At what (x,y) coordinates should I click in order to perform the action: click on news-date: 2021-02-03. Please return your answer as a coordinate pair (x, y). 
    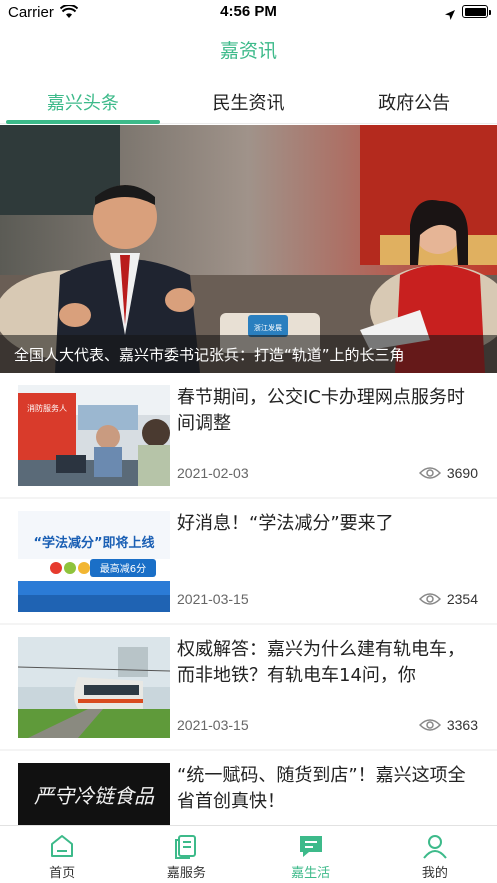
    Looking at the image, I should click on (213, 473).